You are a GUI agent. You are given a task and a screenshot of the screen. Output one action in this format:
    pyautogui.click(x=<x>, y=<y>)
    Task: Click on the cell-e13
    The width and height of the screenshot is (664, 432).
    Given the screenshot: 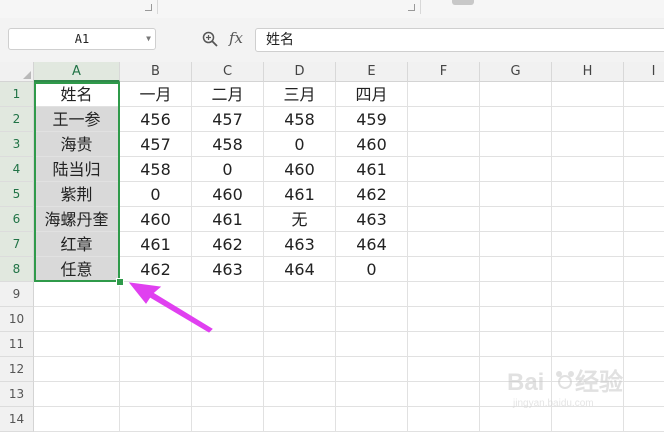 What is the action you would take?
    pyautogui.click(x=372, y=394)
    